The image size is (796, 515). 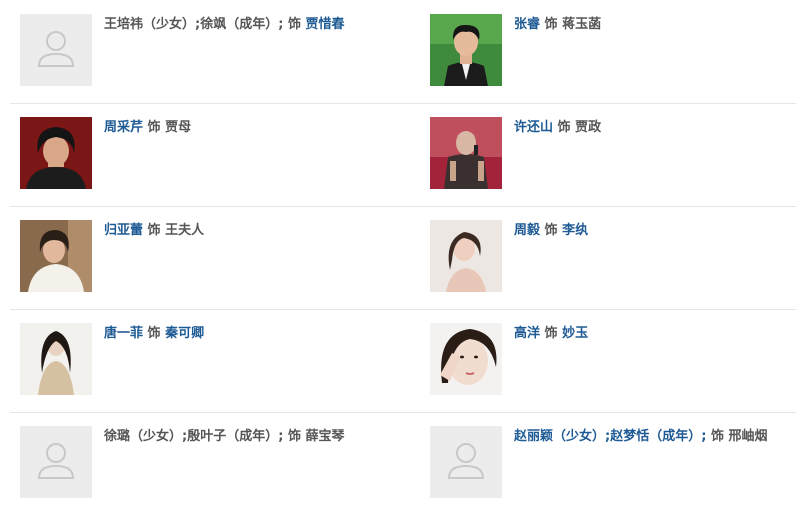 What do you see at coordinates (655, 25) in the screenshot?
I see `cast-info: 张睿 饰 蒋玉菡` at bounding box center [655, 25].